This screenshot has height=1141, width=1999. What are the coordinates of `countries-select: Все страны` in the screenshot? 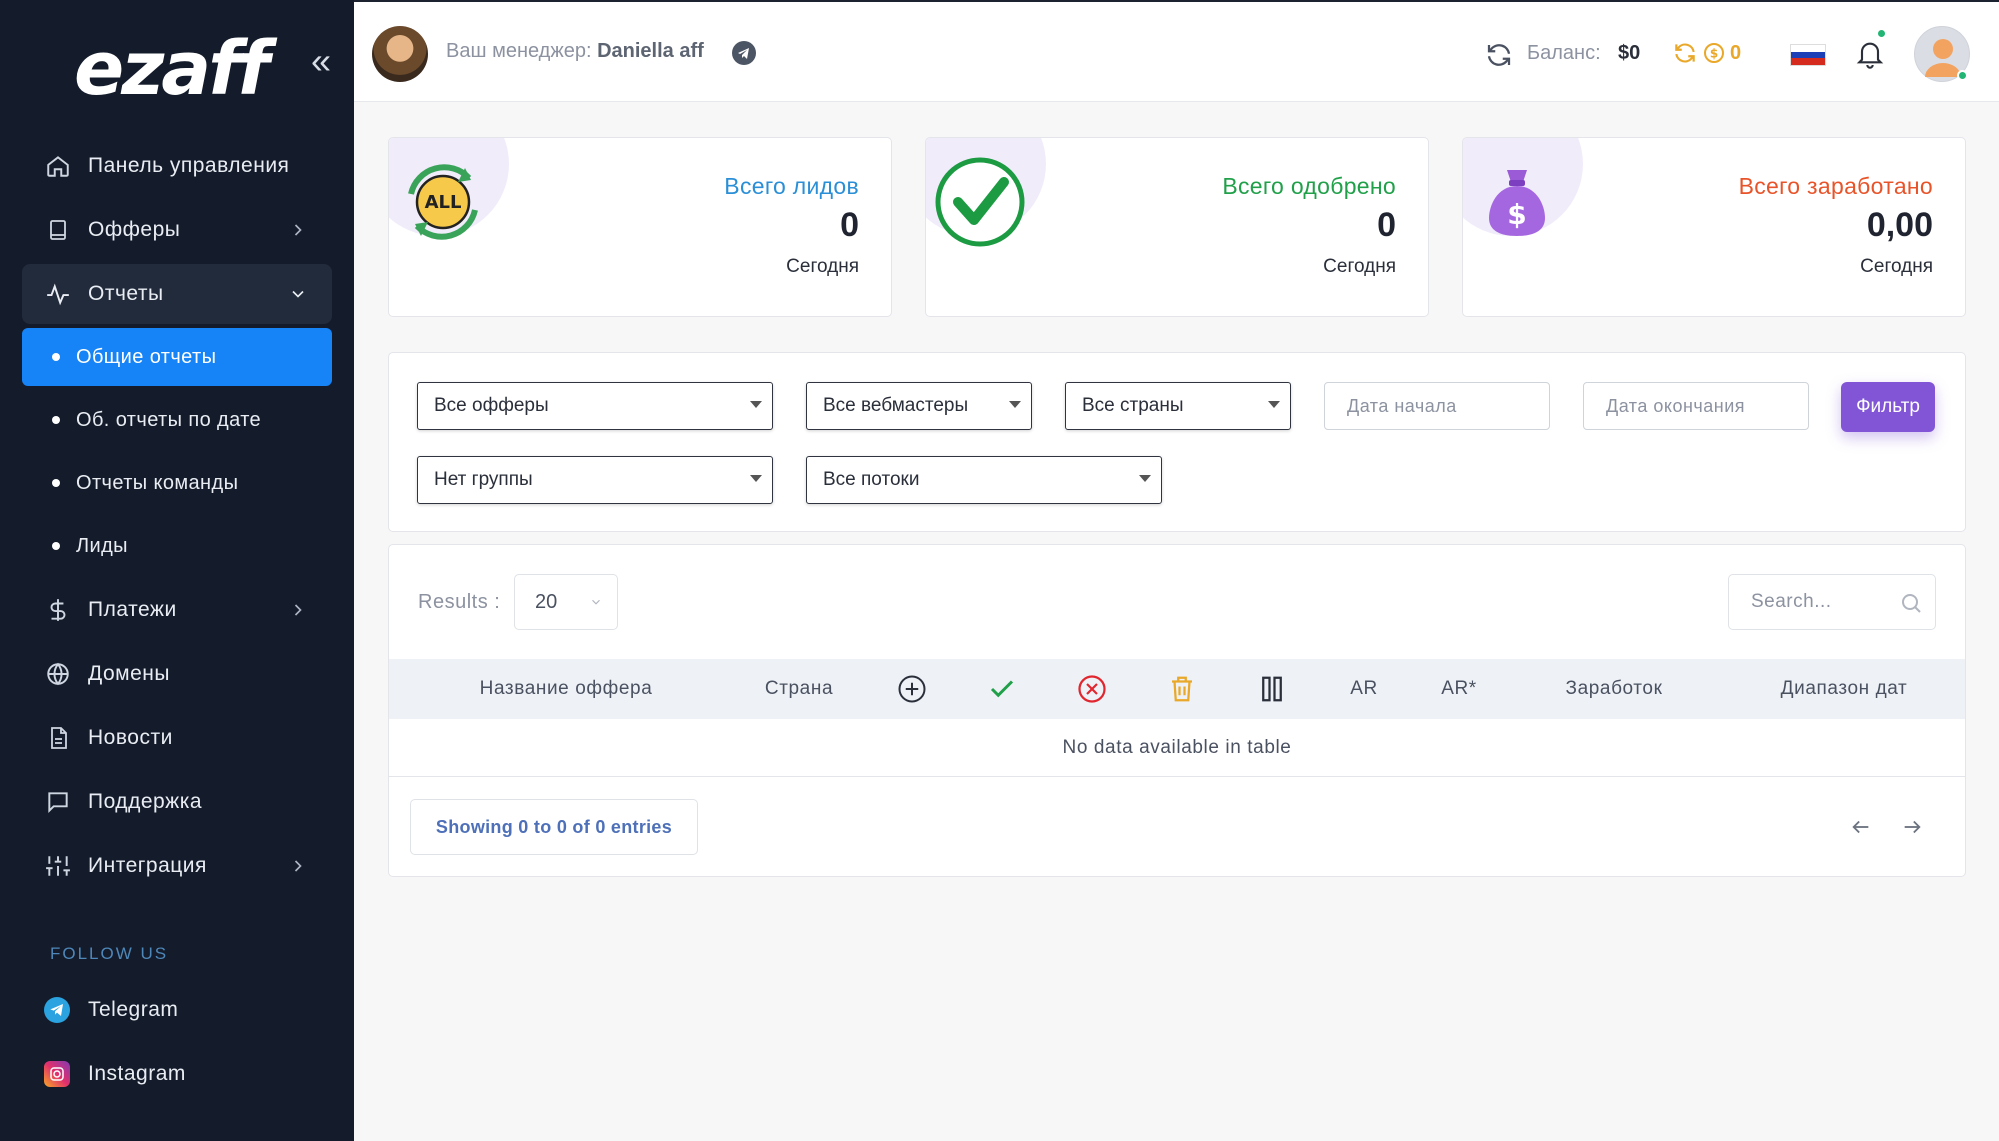 It's located at (1178, 406).